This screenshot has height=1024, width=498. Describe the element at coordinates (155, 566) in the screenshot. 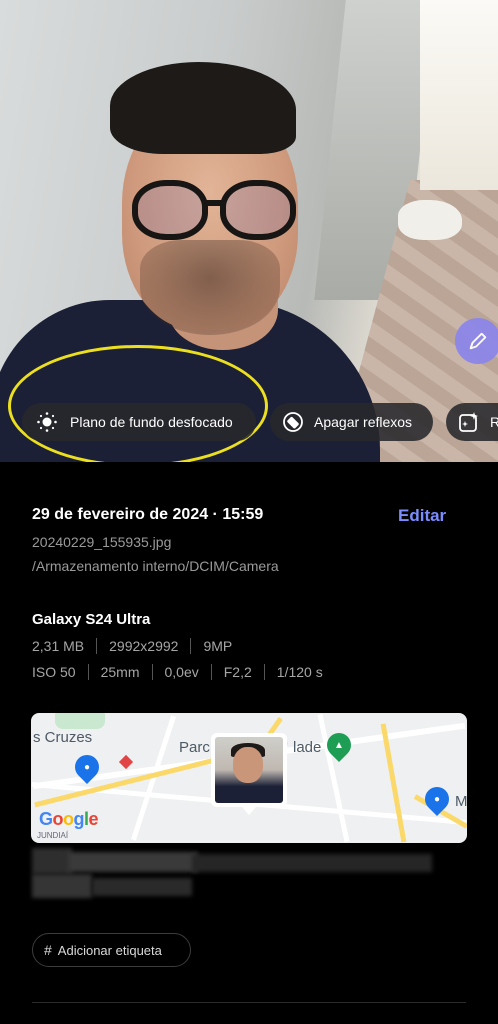

I see `file-path: /Armazenamento interno/DCIM/Camera` at that location.